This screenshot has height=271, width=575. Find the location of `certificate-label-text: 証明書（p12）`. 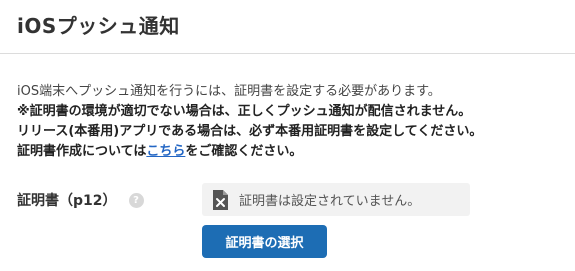

certificate-label-text: 証明書（p12） is located at coordinates (67, 201).